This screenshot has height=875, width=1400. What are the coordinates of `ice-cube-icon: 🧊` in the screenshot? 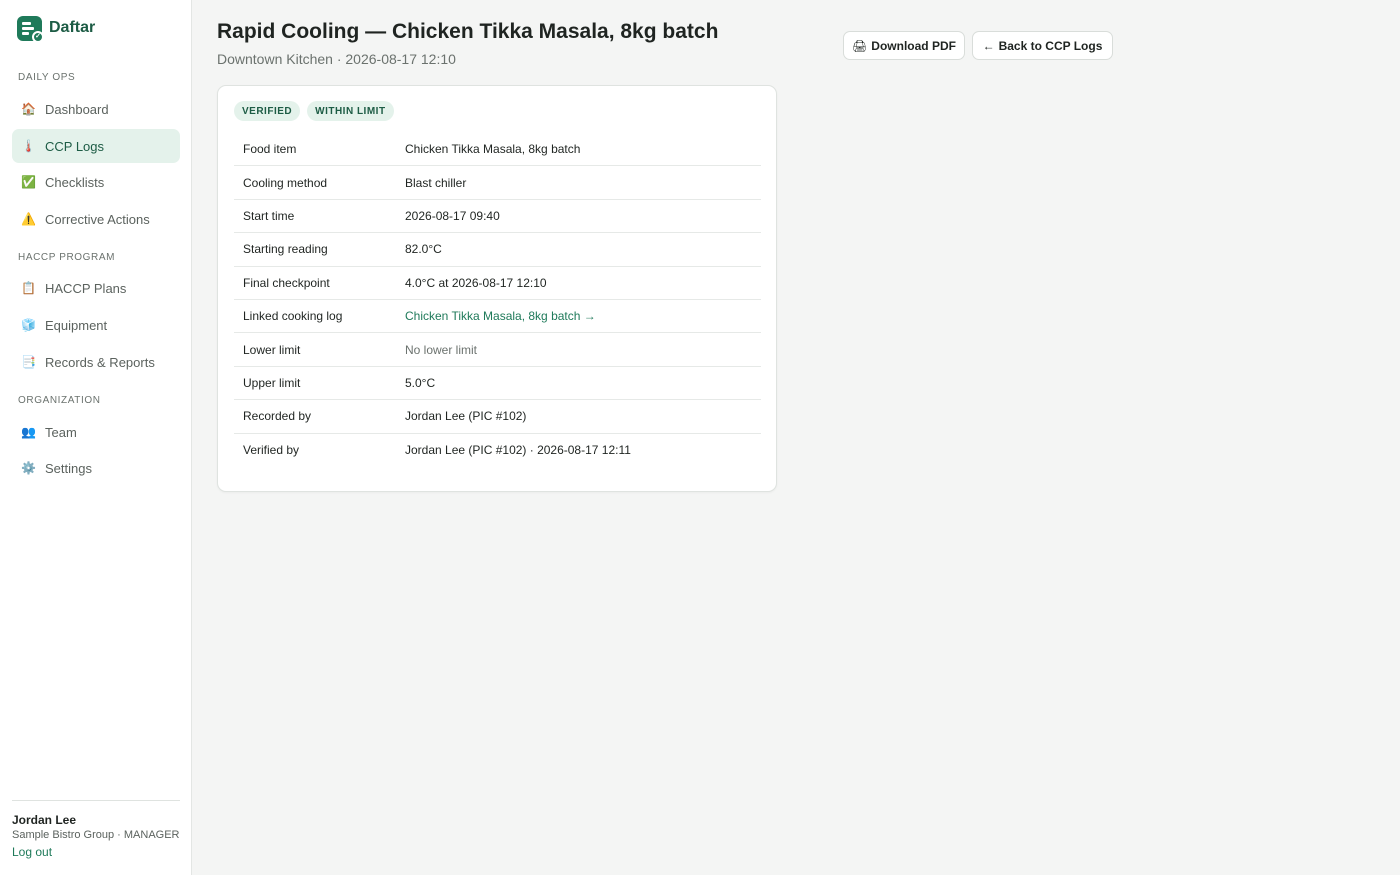 It's located at (28, 325).